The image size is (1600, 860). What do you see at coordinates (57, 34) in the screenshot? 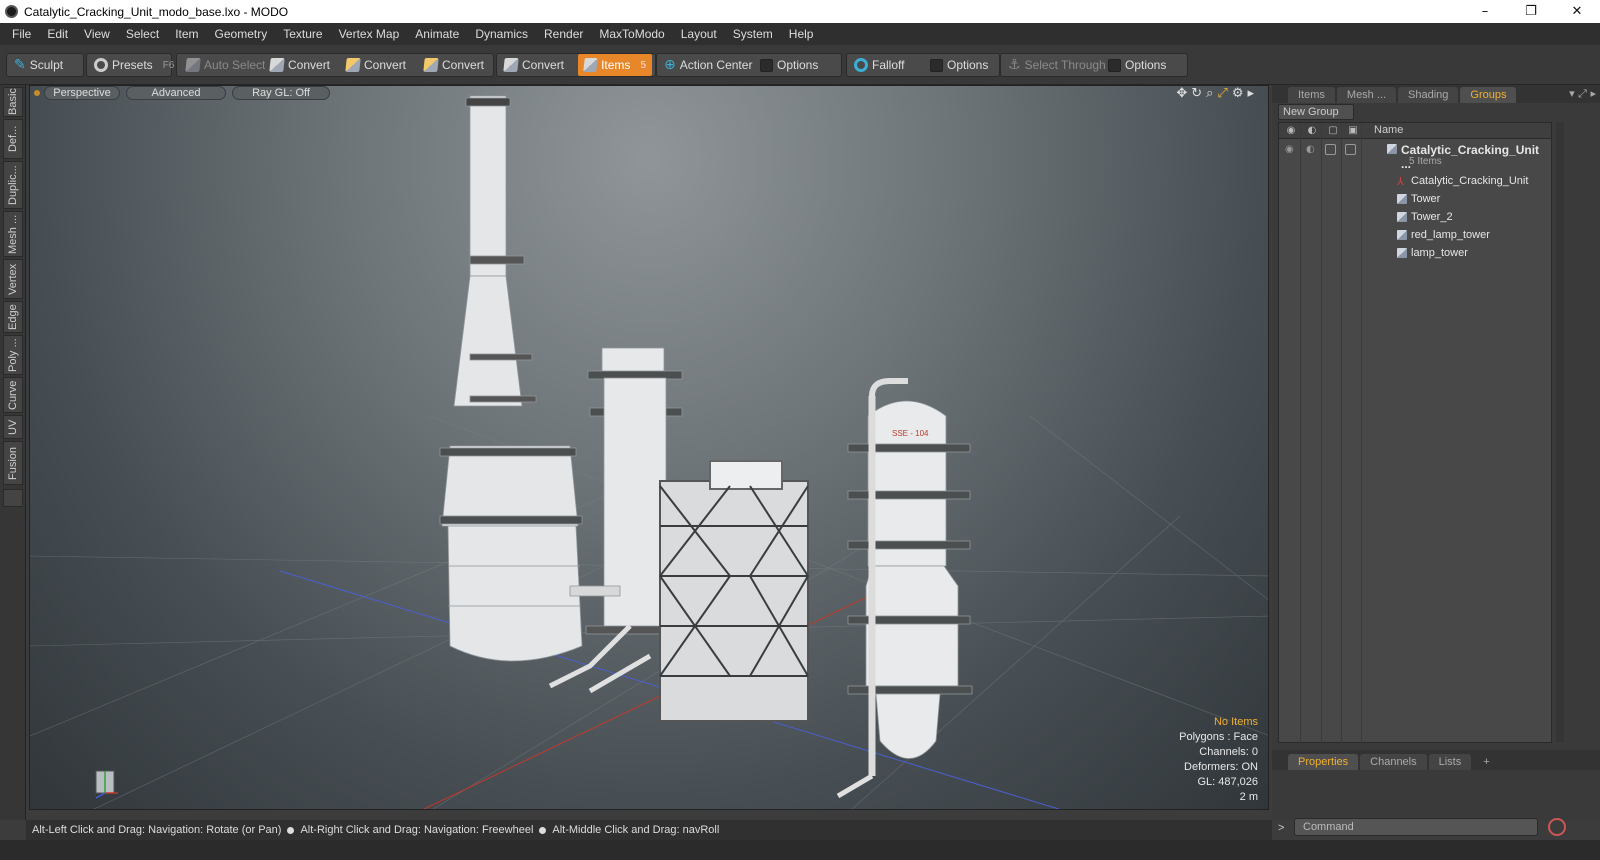
I see `menu-edit: Edit` at bounding box center [57, 34].